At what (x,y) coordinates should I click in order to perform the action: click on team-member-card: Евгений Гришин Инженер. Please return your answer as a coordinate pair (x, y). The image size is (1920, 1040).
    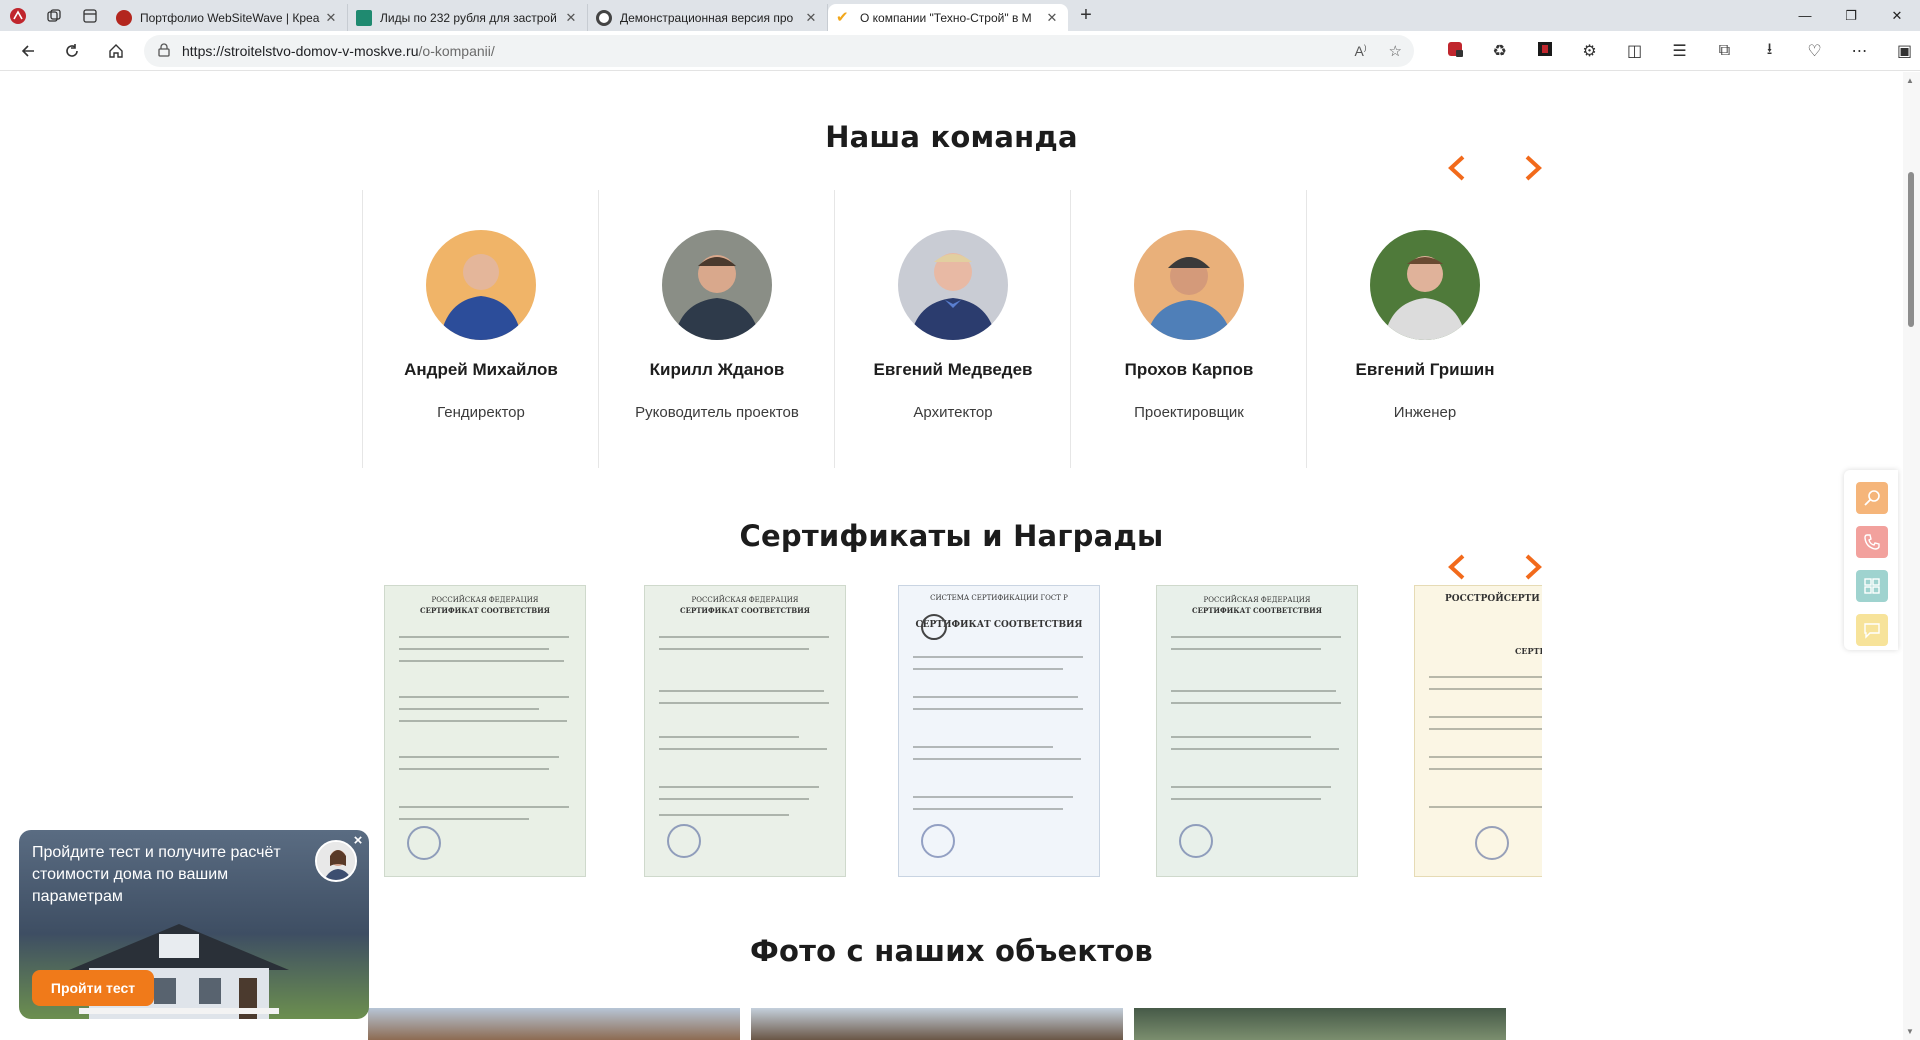
    Looking at the image, I should click on (1424, 329).